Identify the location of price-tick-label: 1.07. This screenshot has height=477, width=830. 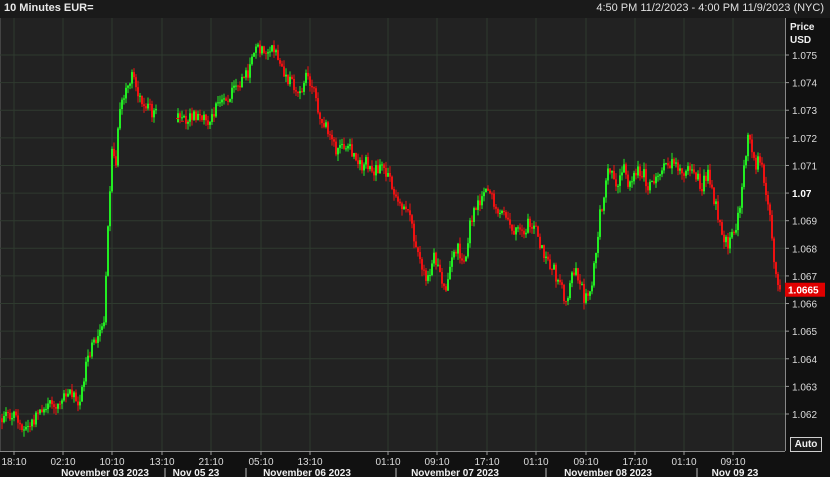
(802, 194).